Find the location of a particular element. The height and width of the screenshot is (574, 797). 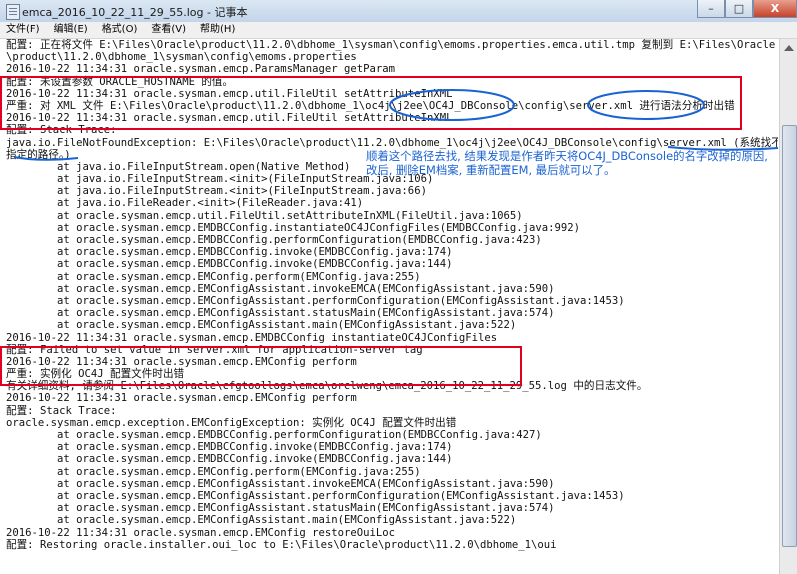

highlight-box-server-tag is located at coordinates (261, 366).